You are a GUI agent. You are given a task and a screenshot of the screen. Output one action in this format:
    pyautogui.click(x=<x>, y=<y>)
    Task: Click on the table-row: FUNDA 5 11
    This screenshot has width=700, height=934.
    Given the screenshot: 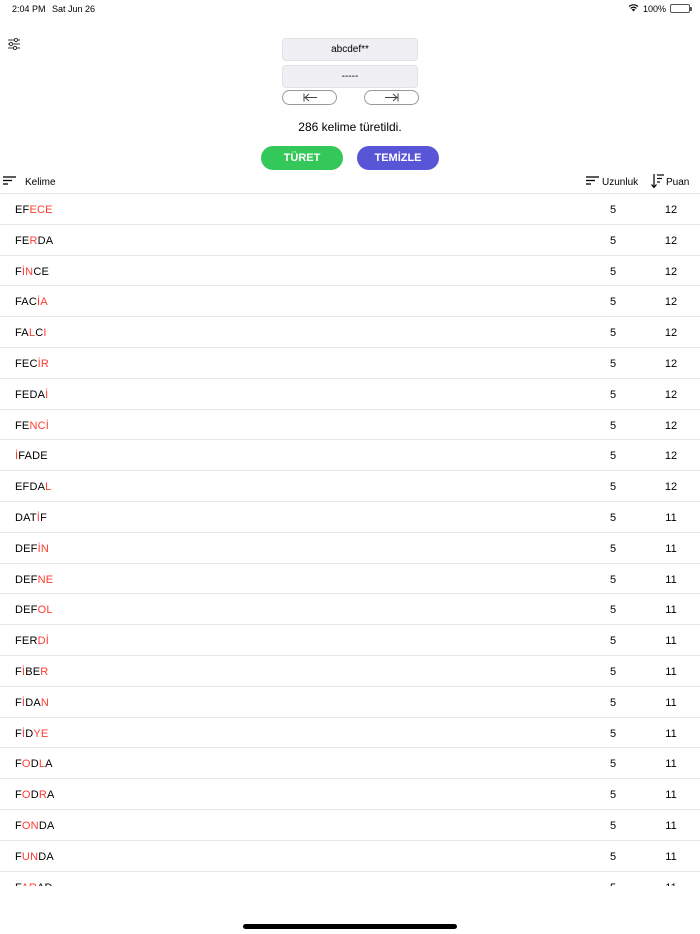 What is the action you would take?
    pyautogui.click(x=350, y=856)
    